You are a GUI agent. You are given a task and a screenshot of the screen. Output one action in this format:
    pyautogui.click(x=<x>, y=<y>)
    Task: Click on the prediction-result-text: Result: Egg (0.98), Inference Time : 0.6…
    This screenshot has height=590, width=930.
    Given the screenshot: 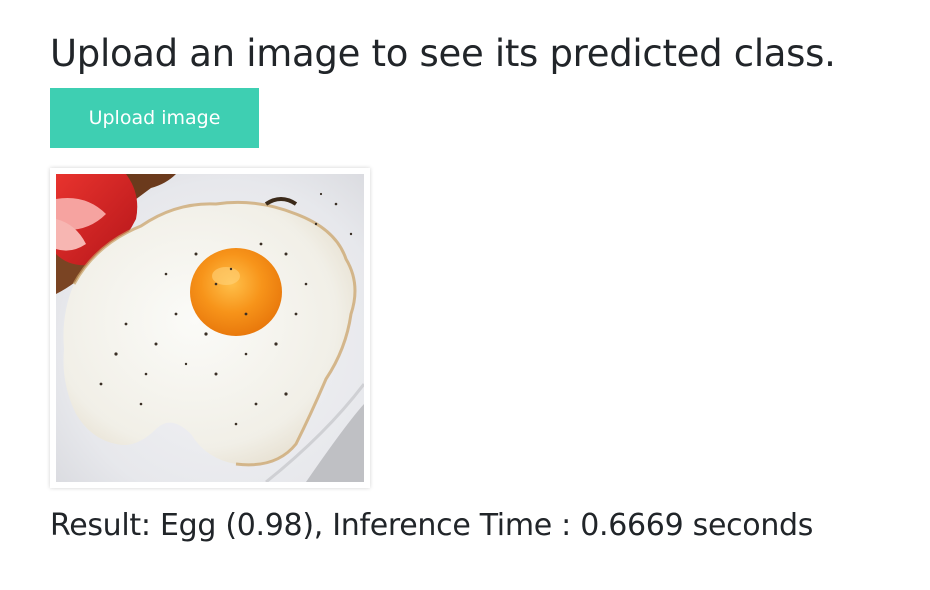 What is the action you would take?
    pyautogui.click(x=432, y=525)
    